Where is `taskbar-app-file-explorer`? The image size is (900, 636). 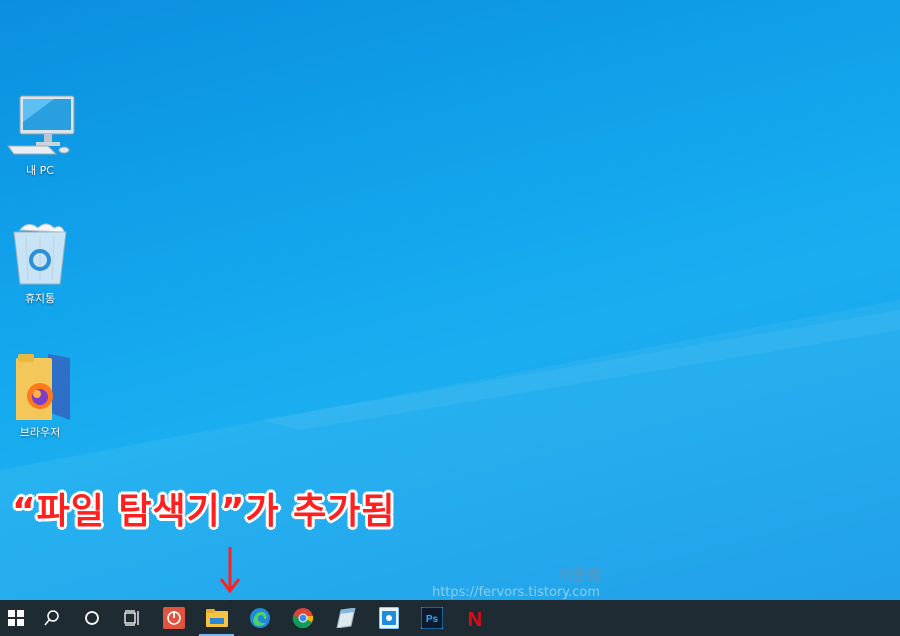 taskbar-app-file-explorer is located at coordinates (216, 618).